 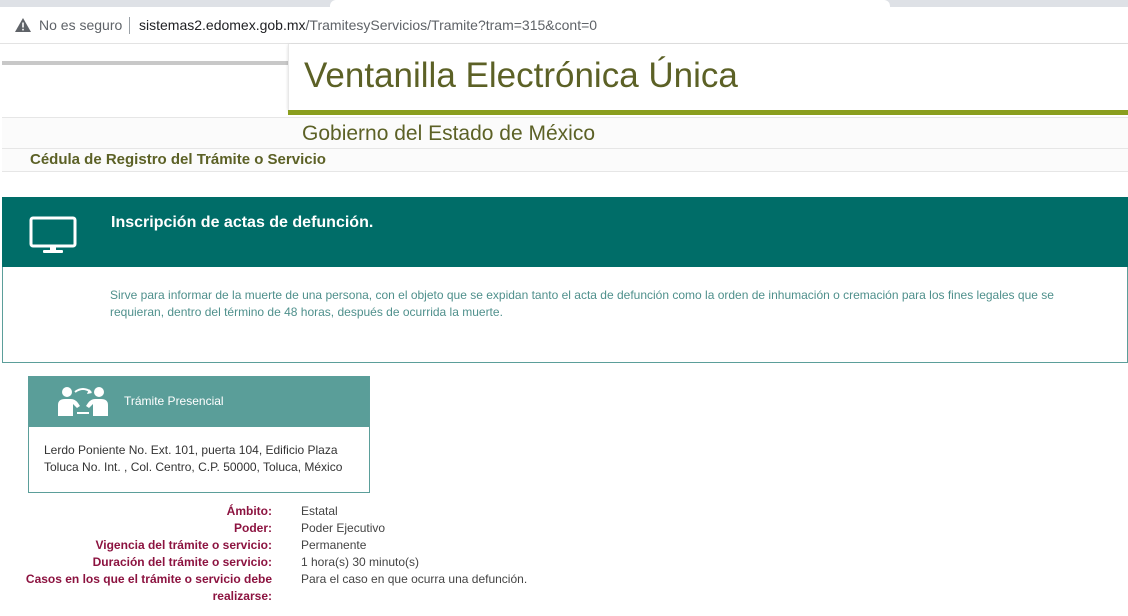 What do you see at coordinates (174, 401) in the screenshot?
I see `presencial-title: Trámite Presencial` at bounding box center [174, 401].